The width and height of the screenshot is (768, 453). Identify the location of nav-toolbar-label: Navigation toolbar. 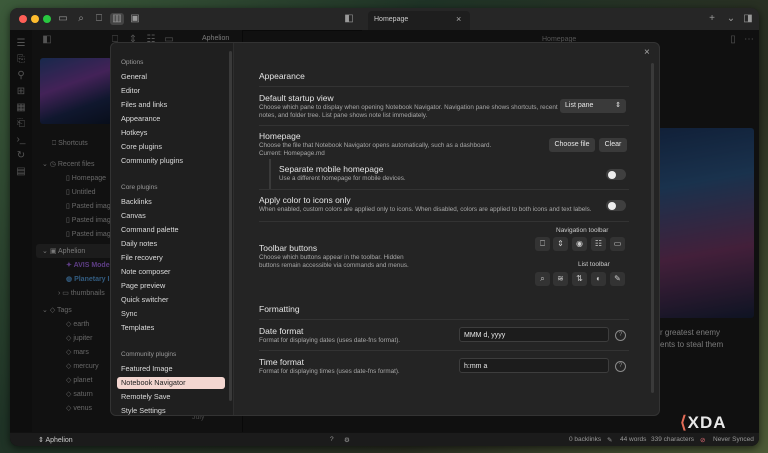
(582, 230).